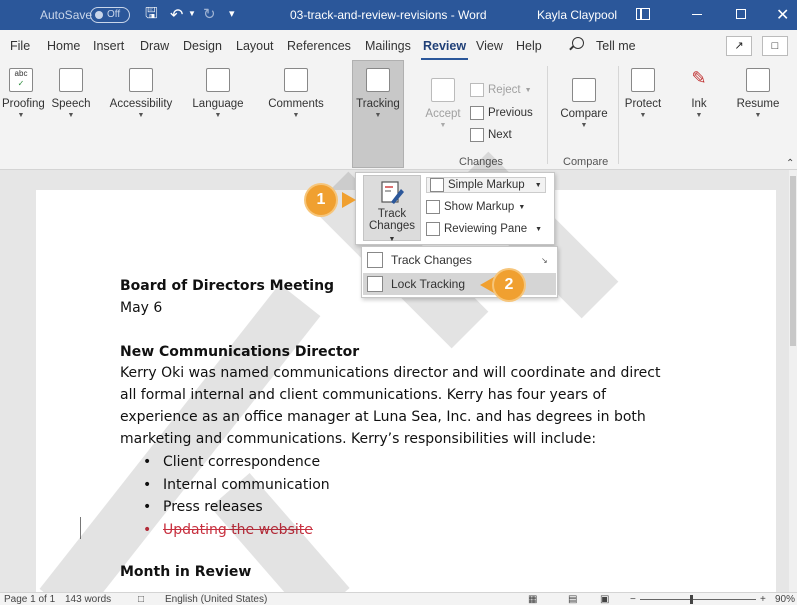 The width and height of the screenshot is (797, 605). I want to click on previous-label: Previous, so click(510, 113).